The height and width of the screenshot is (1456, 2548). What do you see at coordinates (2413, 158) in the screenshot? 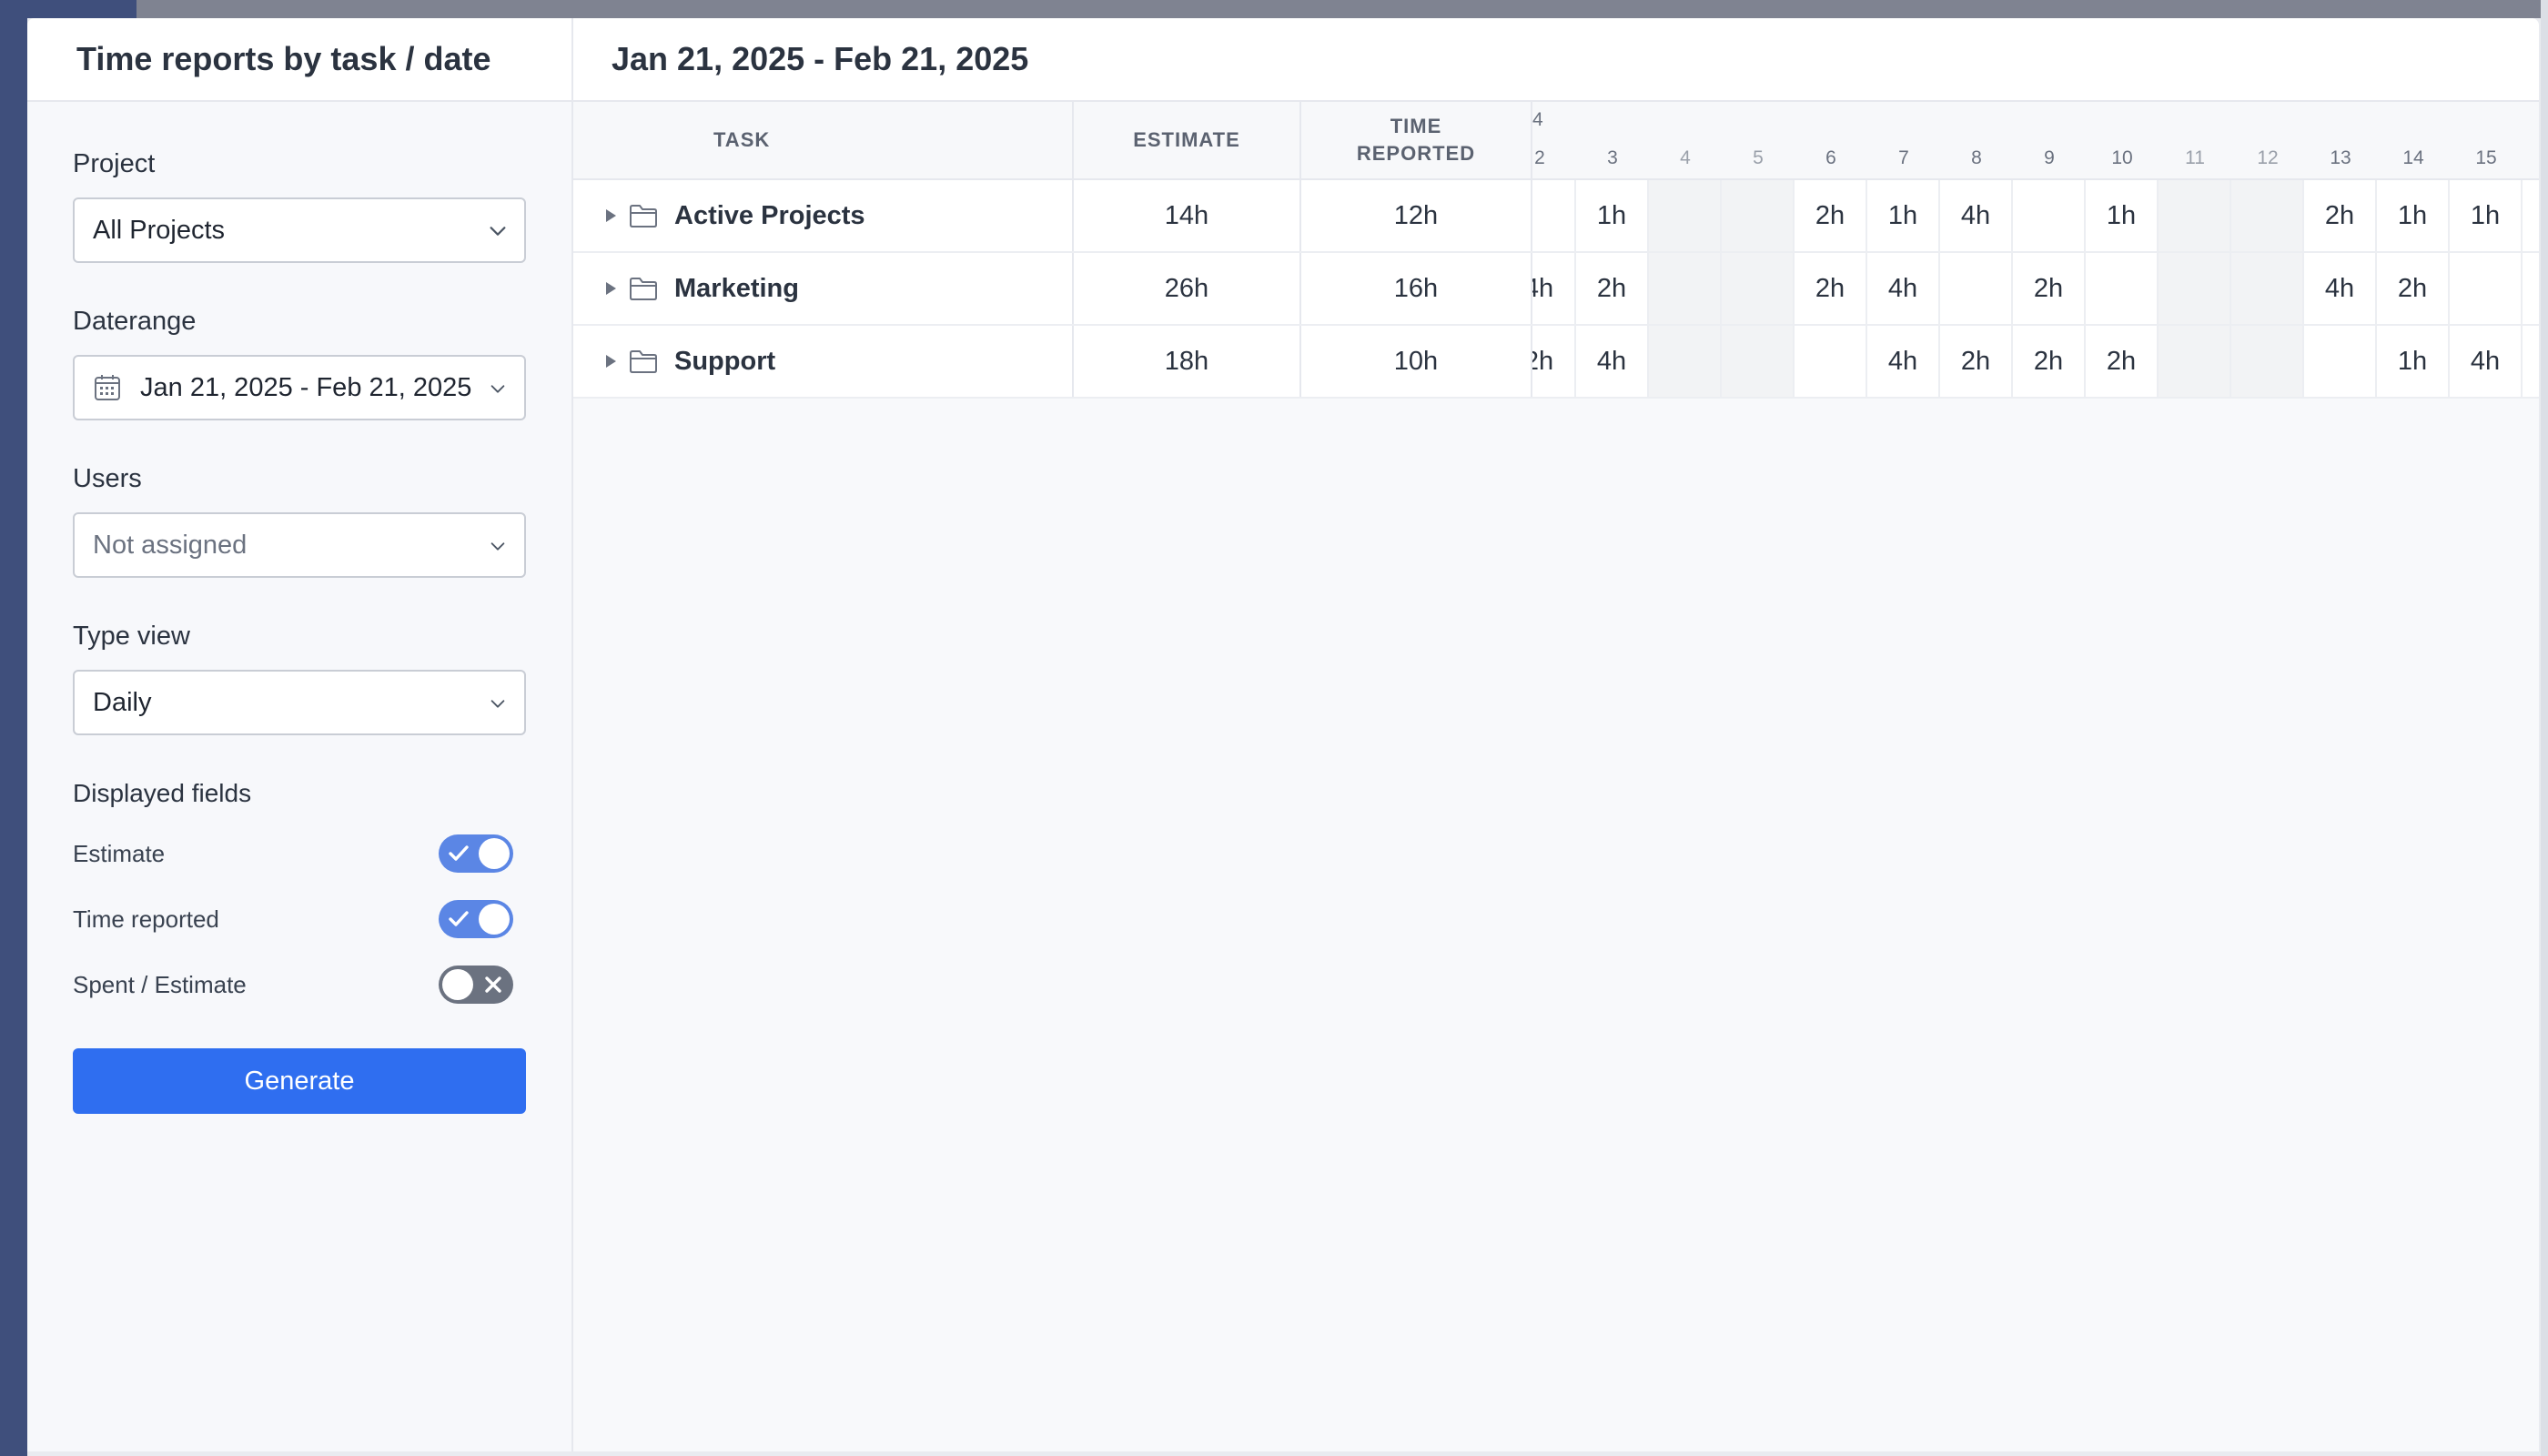
I see `day-header-14: 14` at bounding box center [2413, 158].